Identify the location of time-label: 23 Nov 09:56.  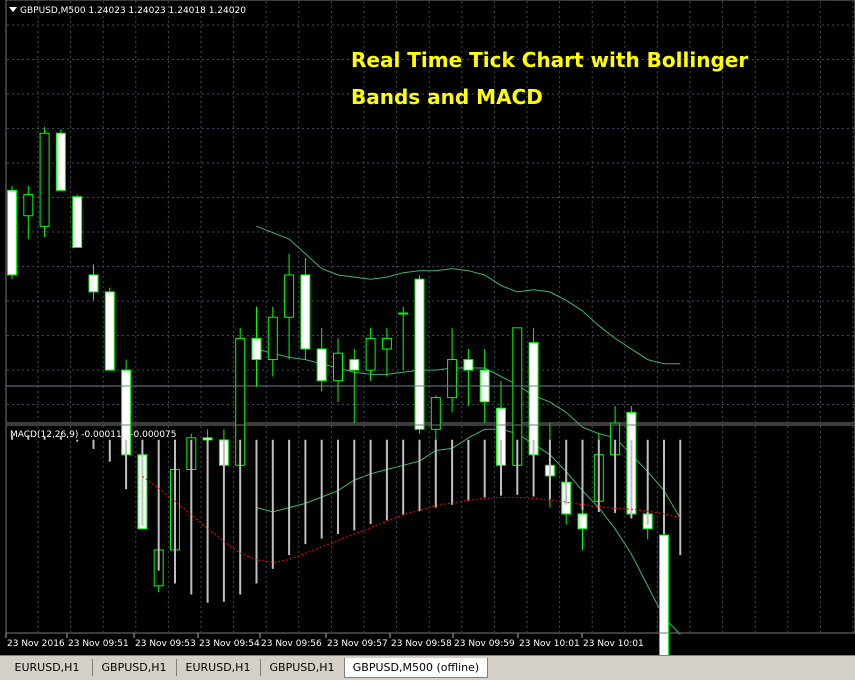
(291, 644).